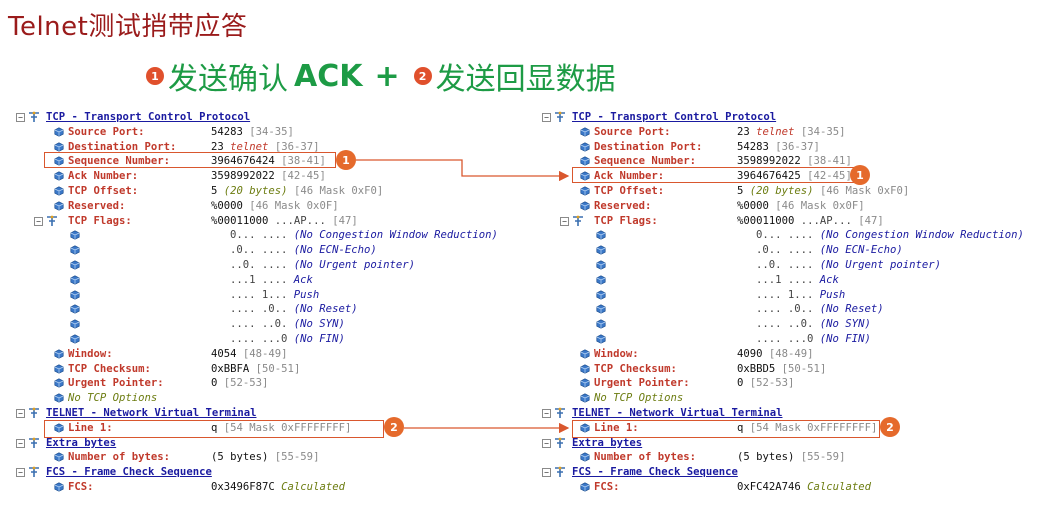 The height and width of the screenshot is (506, 1038). I want to click on arrow-seq-to-ack, so click(463, 170).